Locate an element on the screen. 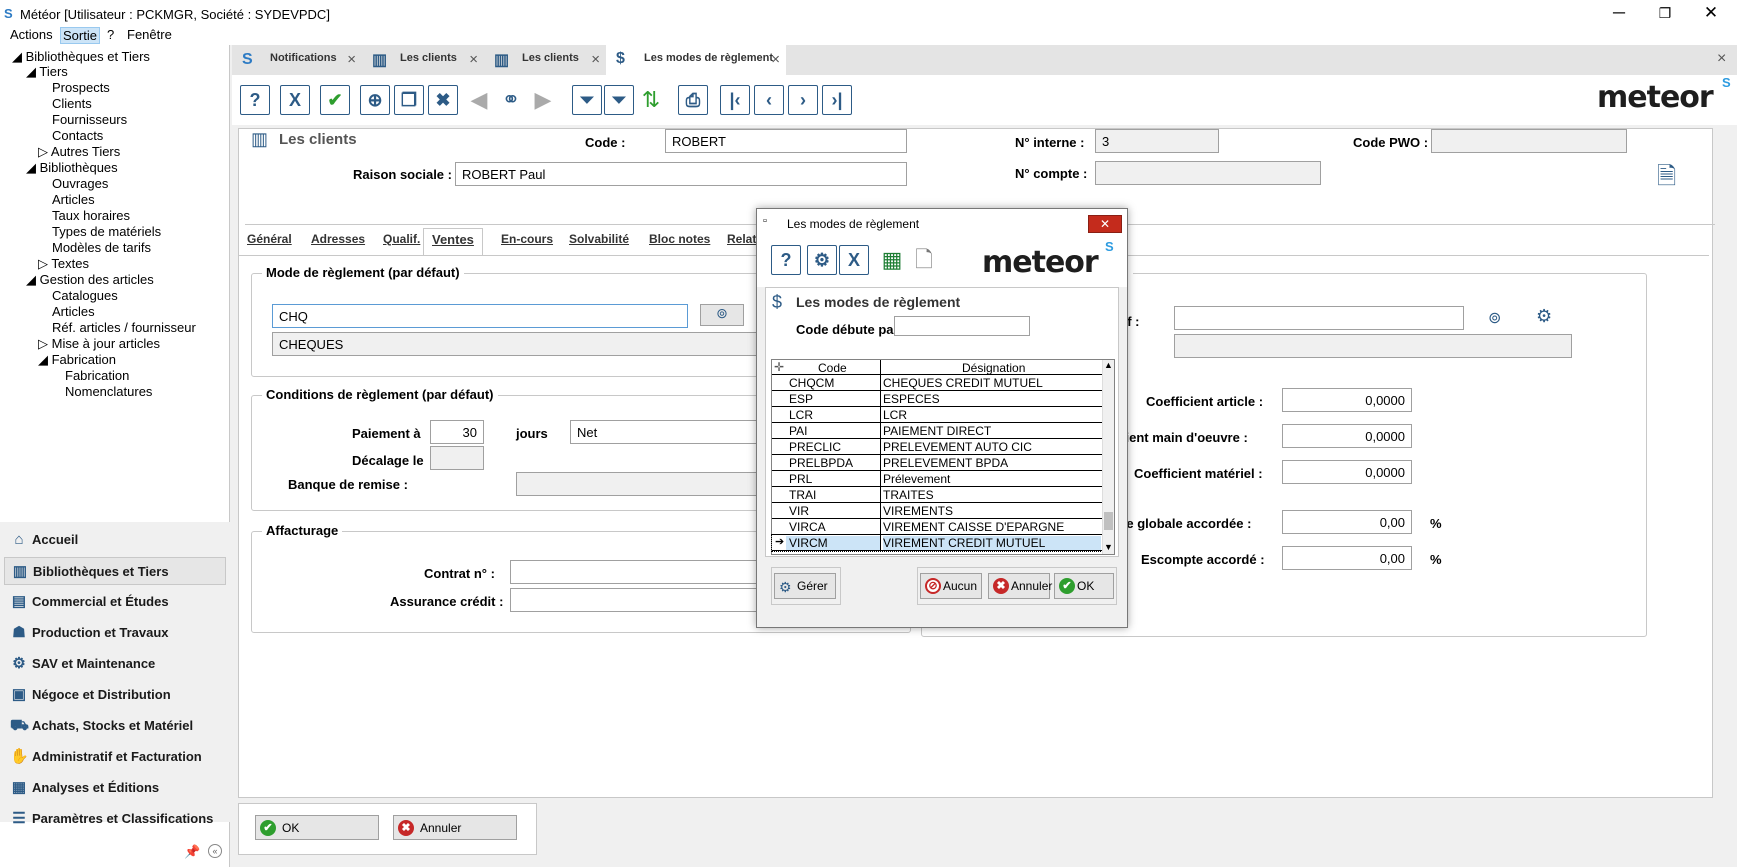 The width and height of the screenshot is (1737, 867). escompte-field: 0,00 is located at coordinates (1347, 558).